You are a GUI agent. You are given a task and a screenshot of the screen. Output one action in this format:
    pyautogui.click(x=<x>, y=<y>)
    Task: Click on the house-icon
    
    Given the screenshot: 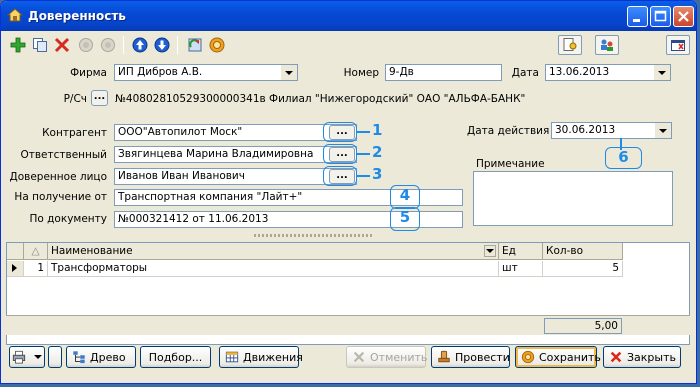 What is the action you would take?
    pyautogui.click(x=15, y=15)
    